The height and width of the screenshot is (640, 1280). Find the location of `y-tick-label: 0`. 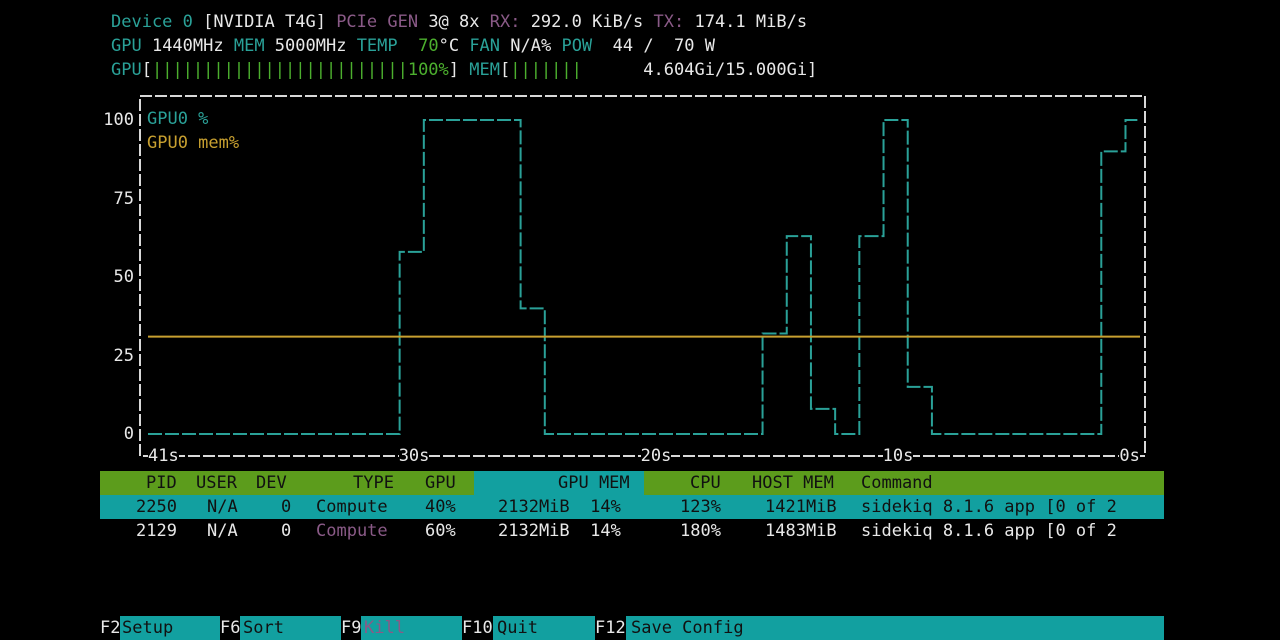

y-tick-label: 0 is located at coordinates (128, 434).